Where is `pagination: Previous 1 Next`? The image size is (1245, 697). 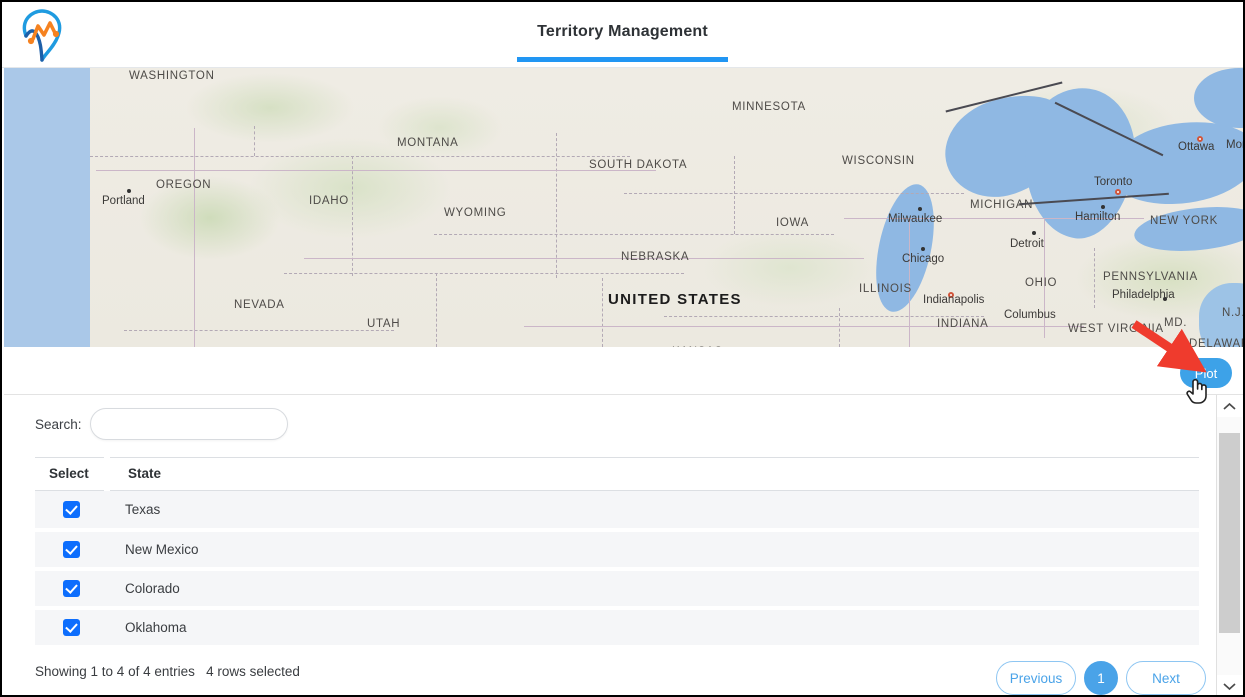
pagination: Previous 1 Next is located at coordinates (1101, 678).